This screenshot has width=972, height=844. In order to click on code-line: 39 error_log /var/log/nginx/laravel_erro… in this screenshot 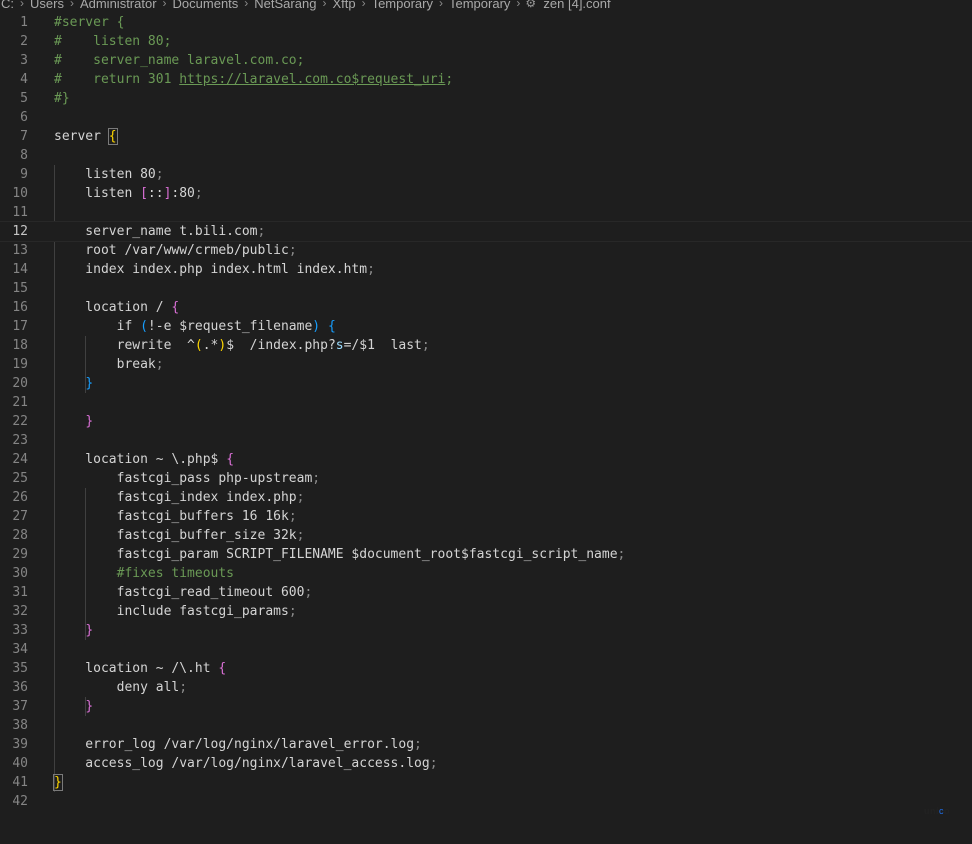, I will do `click(486, 744)`.